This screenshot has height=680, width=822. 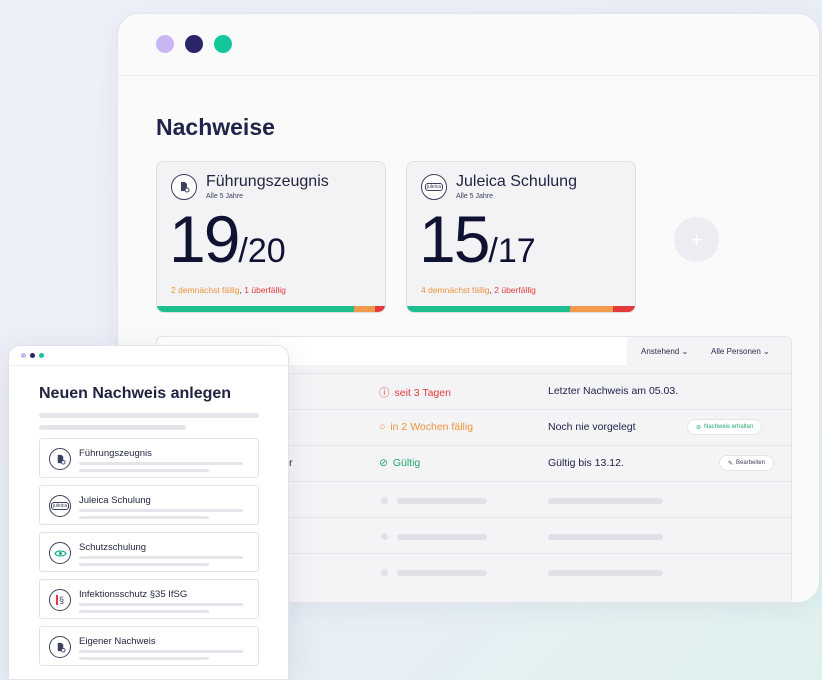 I want to click on card-count: 19/20, so click(x=227, y=239).